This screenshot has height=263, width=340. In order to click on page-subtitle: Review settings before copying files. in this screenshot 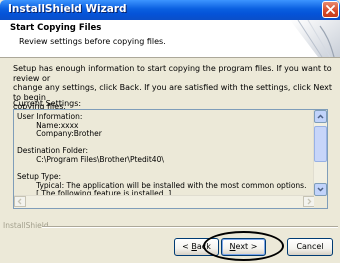, I will do `click(92, 41)`.